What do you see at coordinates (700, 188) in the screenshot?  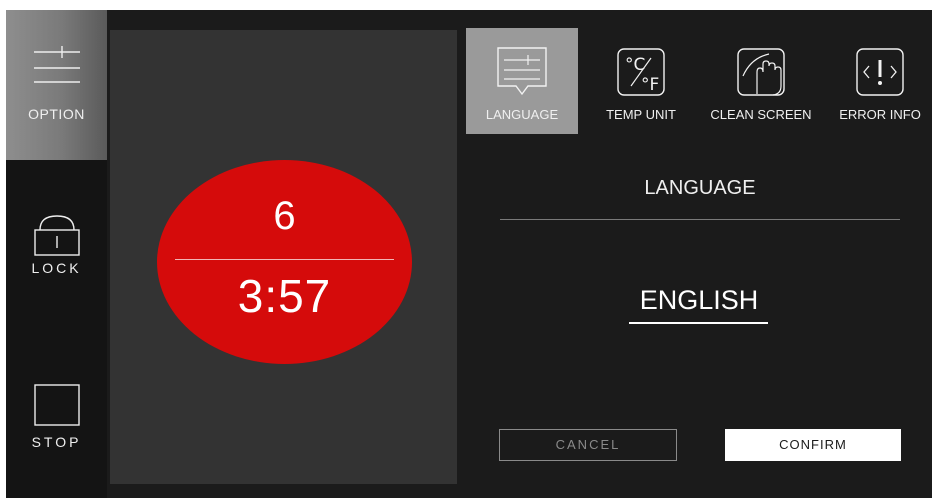 I see `language-heading: LANGUAGE` at bounding box center [700, 188].